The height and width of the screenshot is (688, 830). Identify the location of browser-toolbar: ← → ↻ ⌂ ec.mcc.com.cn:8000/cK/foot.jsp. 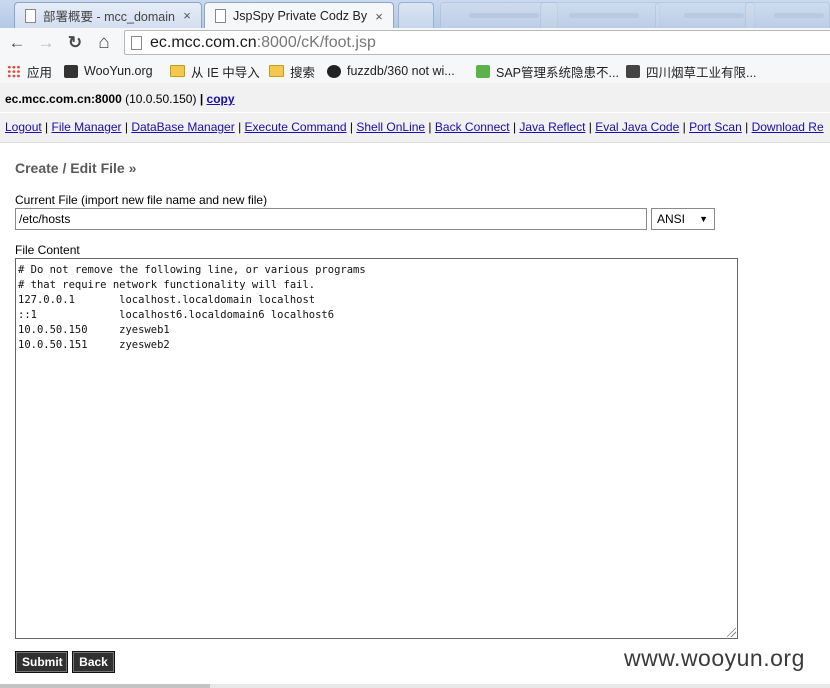
(415, 43).